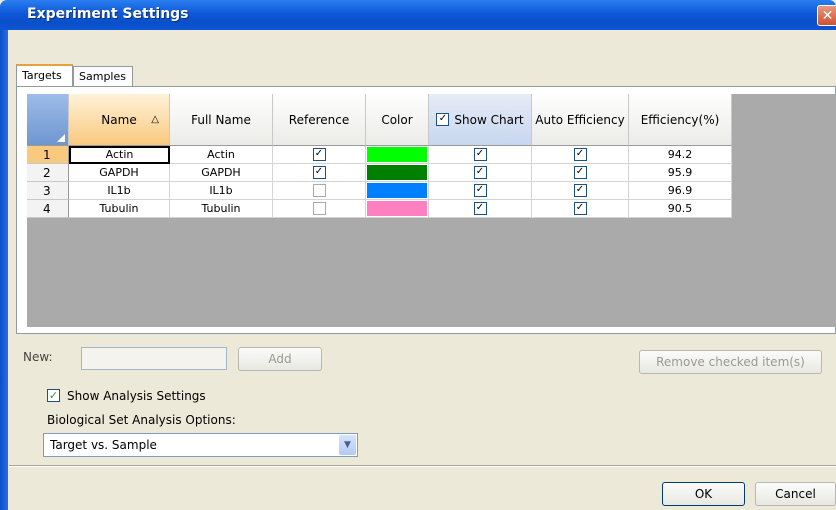  I want to click on ok-button: OK, so click(703, 494).